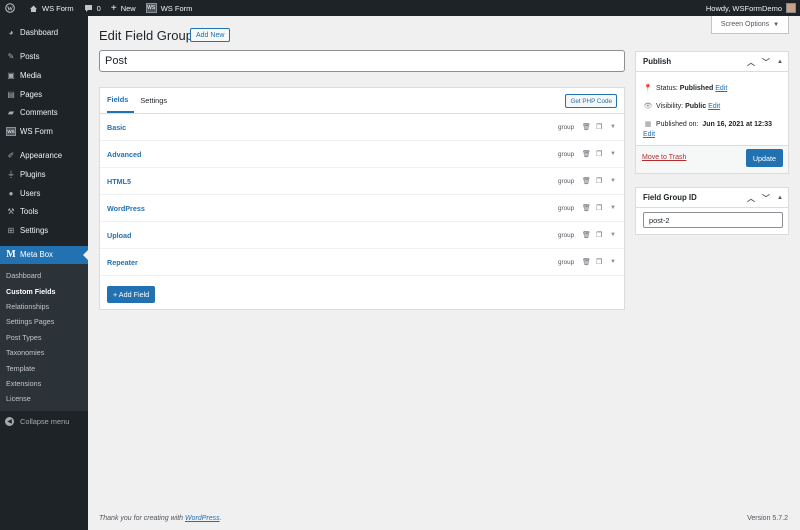 The height and width of the screenshot is (530, 800). What do you see at coordinates (791, 8) in the screenshot?
I see `avatar` at bounding box center [791, 8].